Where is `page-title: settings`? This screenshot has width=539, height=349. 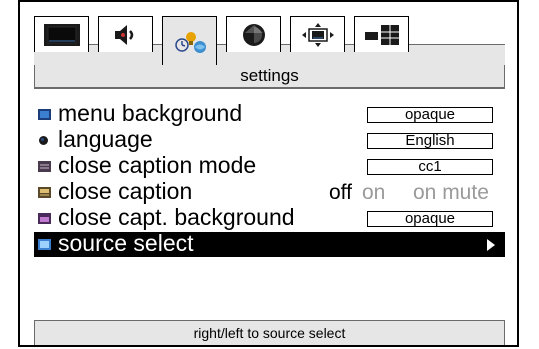 page-title: settings is located at coordinates (269, 77).